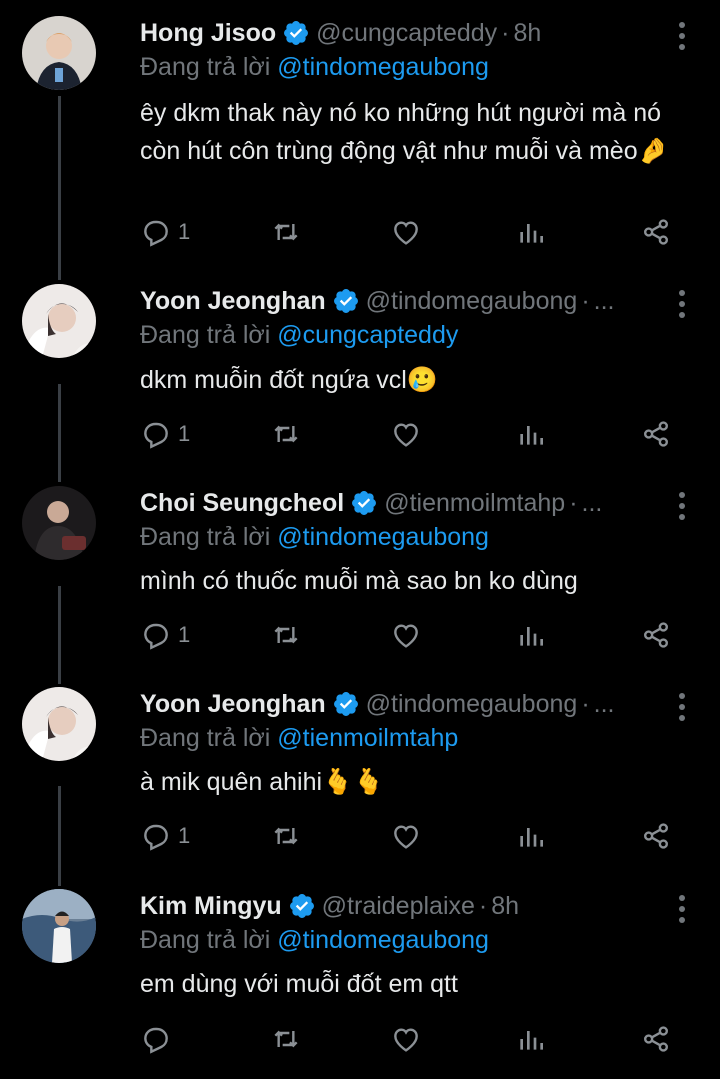 The image size is (720, 1079). Describe the element at coordinates (211, 906) in the screenshot. I see `display-name: Kim Mingyu` at that location.